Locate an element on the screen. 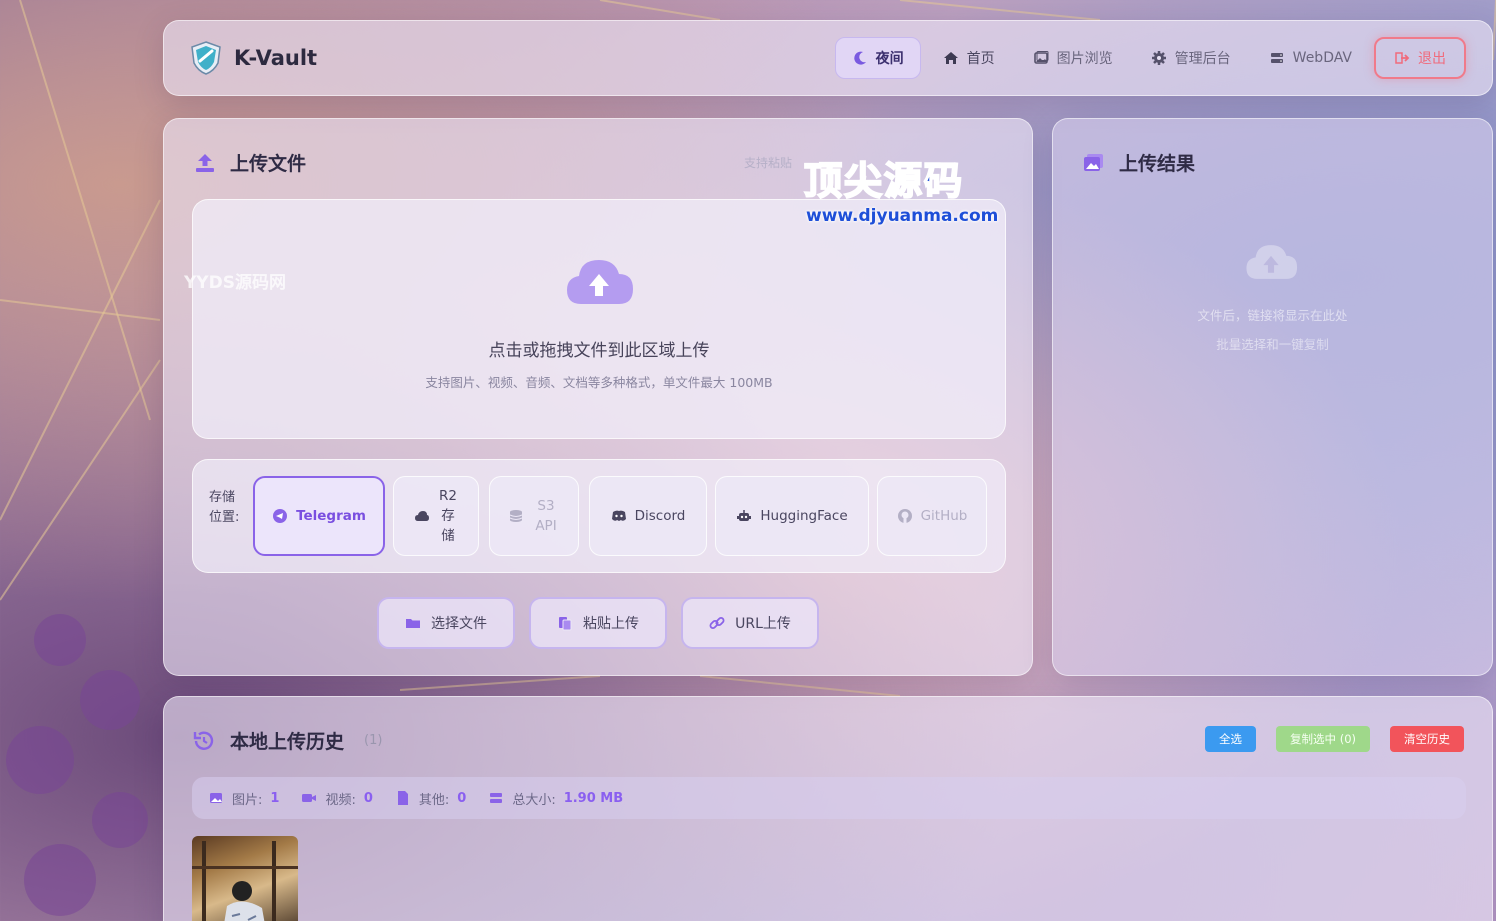  navbar: K-Vault 夜间 首页 图片浏览 管理后台 WebDAV 退出 is located at coordinates (828, 58).